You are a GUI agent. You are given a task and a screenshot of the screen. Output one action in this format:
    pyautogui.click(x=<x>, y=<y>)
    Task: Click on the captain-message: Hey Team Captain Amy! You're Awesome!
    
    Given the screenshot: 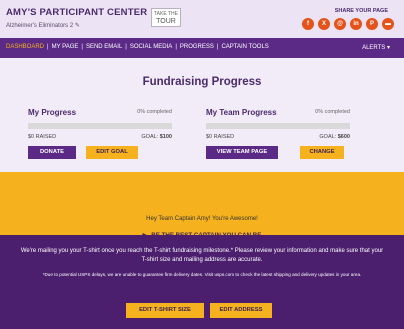 What is the action you would take?
    pyautogui.click(x=202, y=219)
    